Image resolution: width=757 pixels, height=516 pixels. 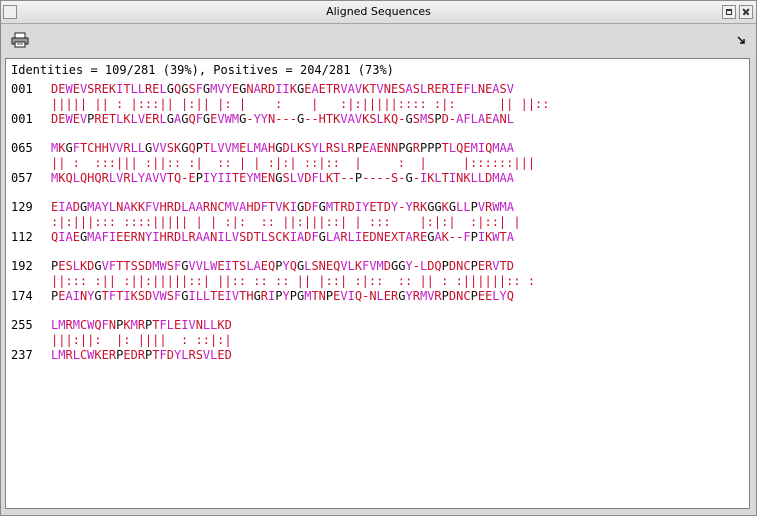 What do you see at coordinates (141, 355) in the screenshot?
I see `subject-line-residues: LMRLCWKERPEDRPTFDYLRSVLED` at bounding box center [141, 355].